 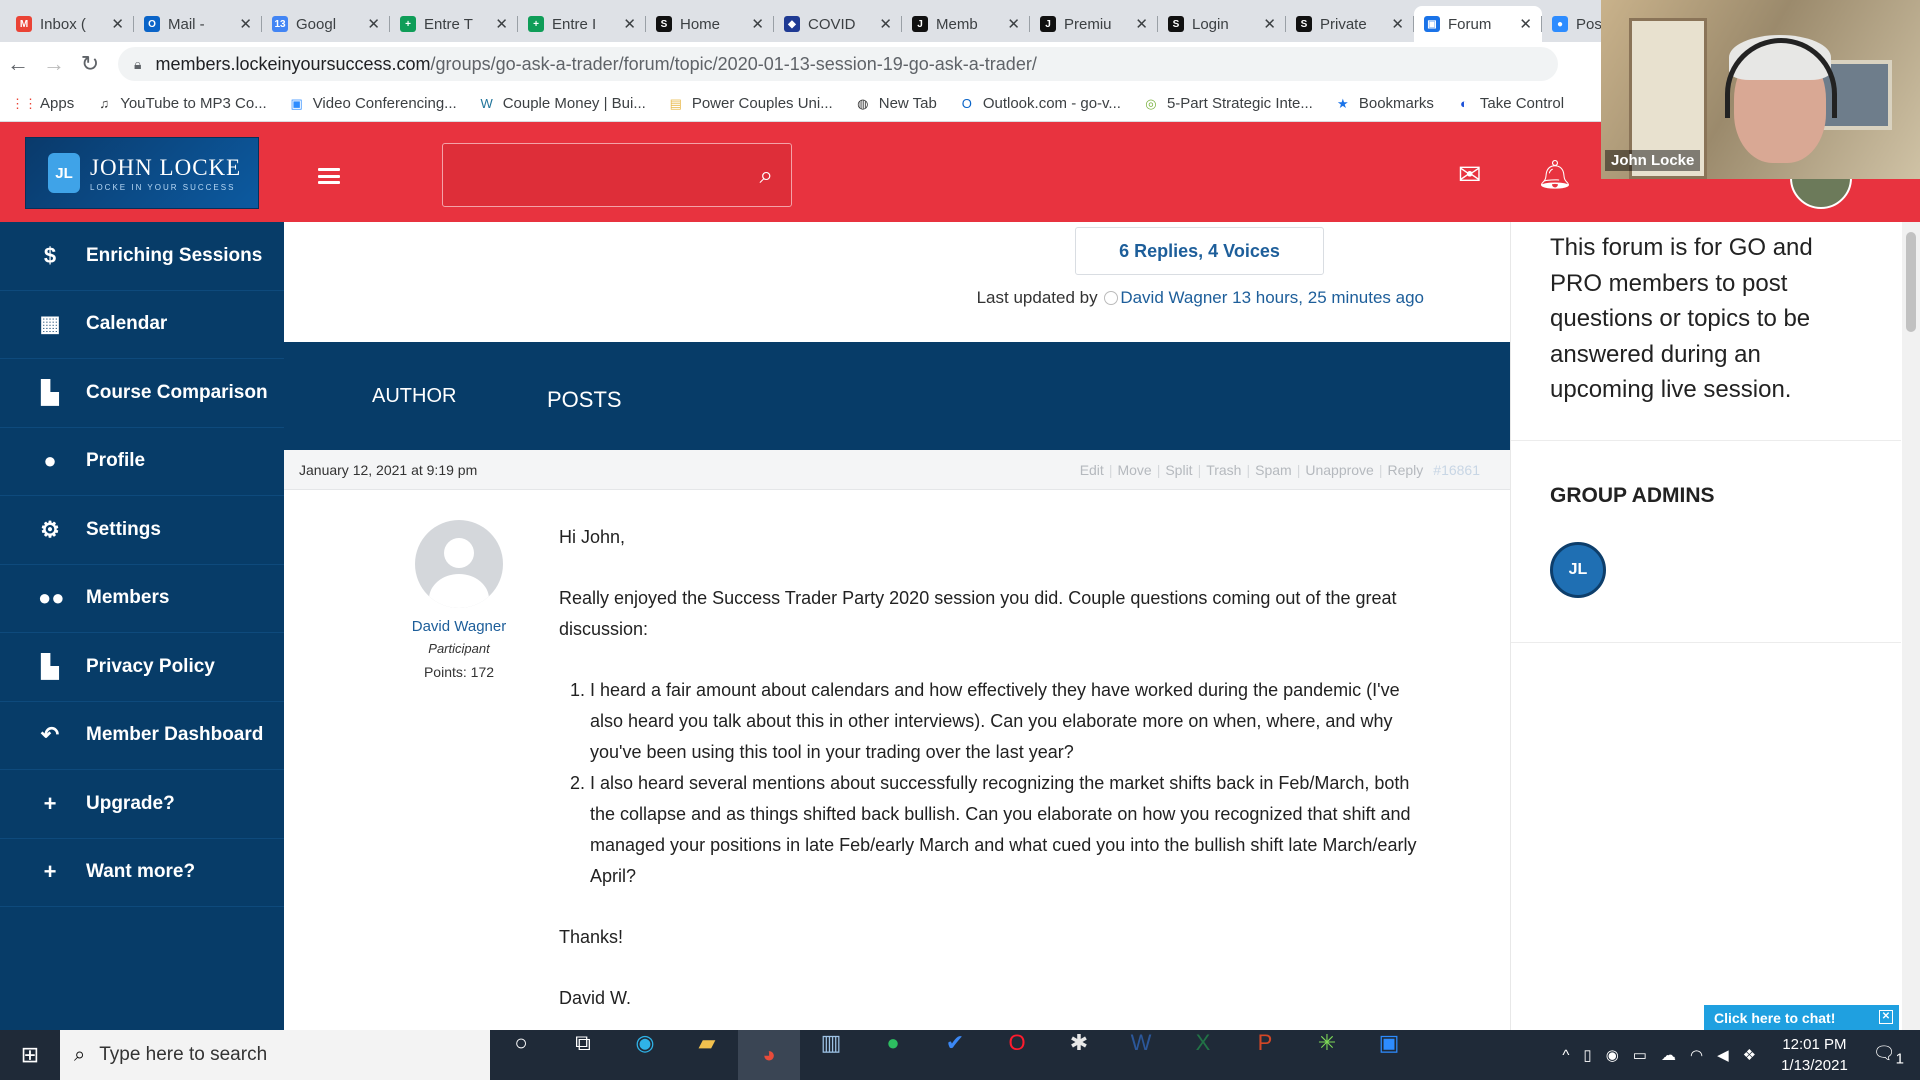 I want to click on sidebar-item-member-dashboard: ↶ Member Dashboard, so click(x=142, y=736).